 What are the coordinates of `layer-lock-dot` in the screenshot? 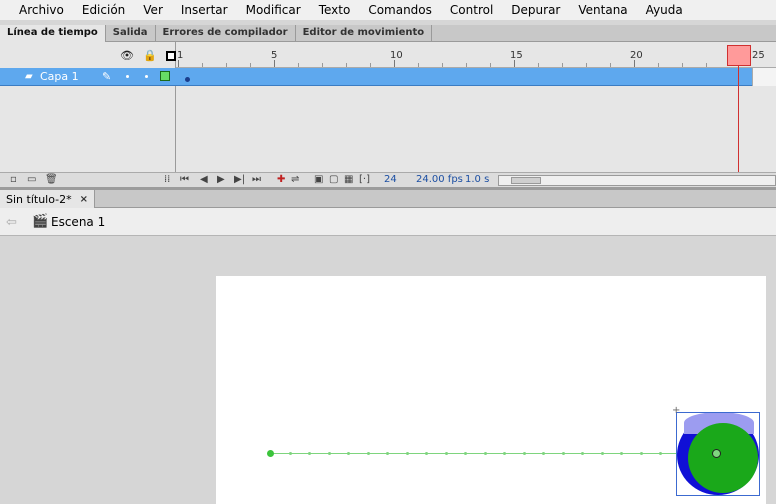 It's located at (146, 76).